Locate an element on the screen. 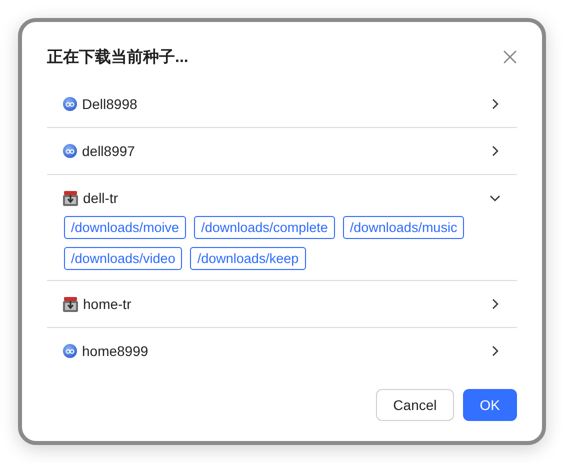 Image resolution: width=565 pixels, height=463 pixels. client-name: dell8997 is located at coordinates (285, 151).